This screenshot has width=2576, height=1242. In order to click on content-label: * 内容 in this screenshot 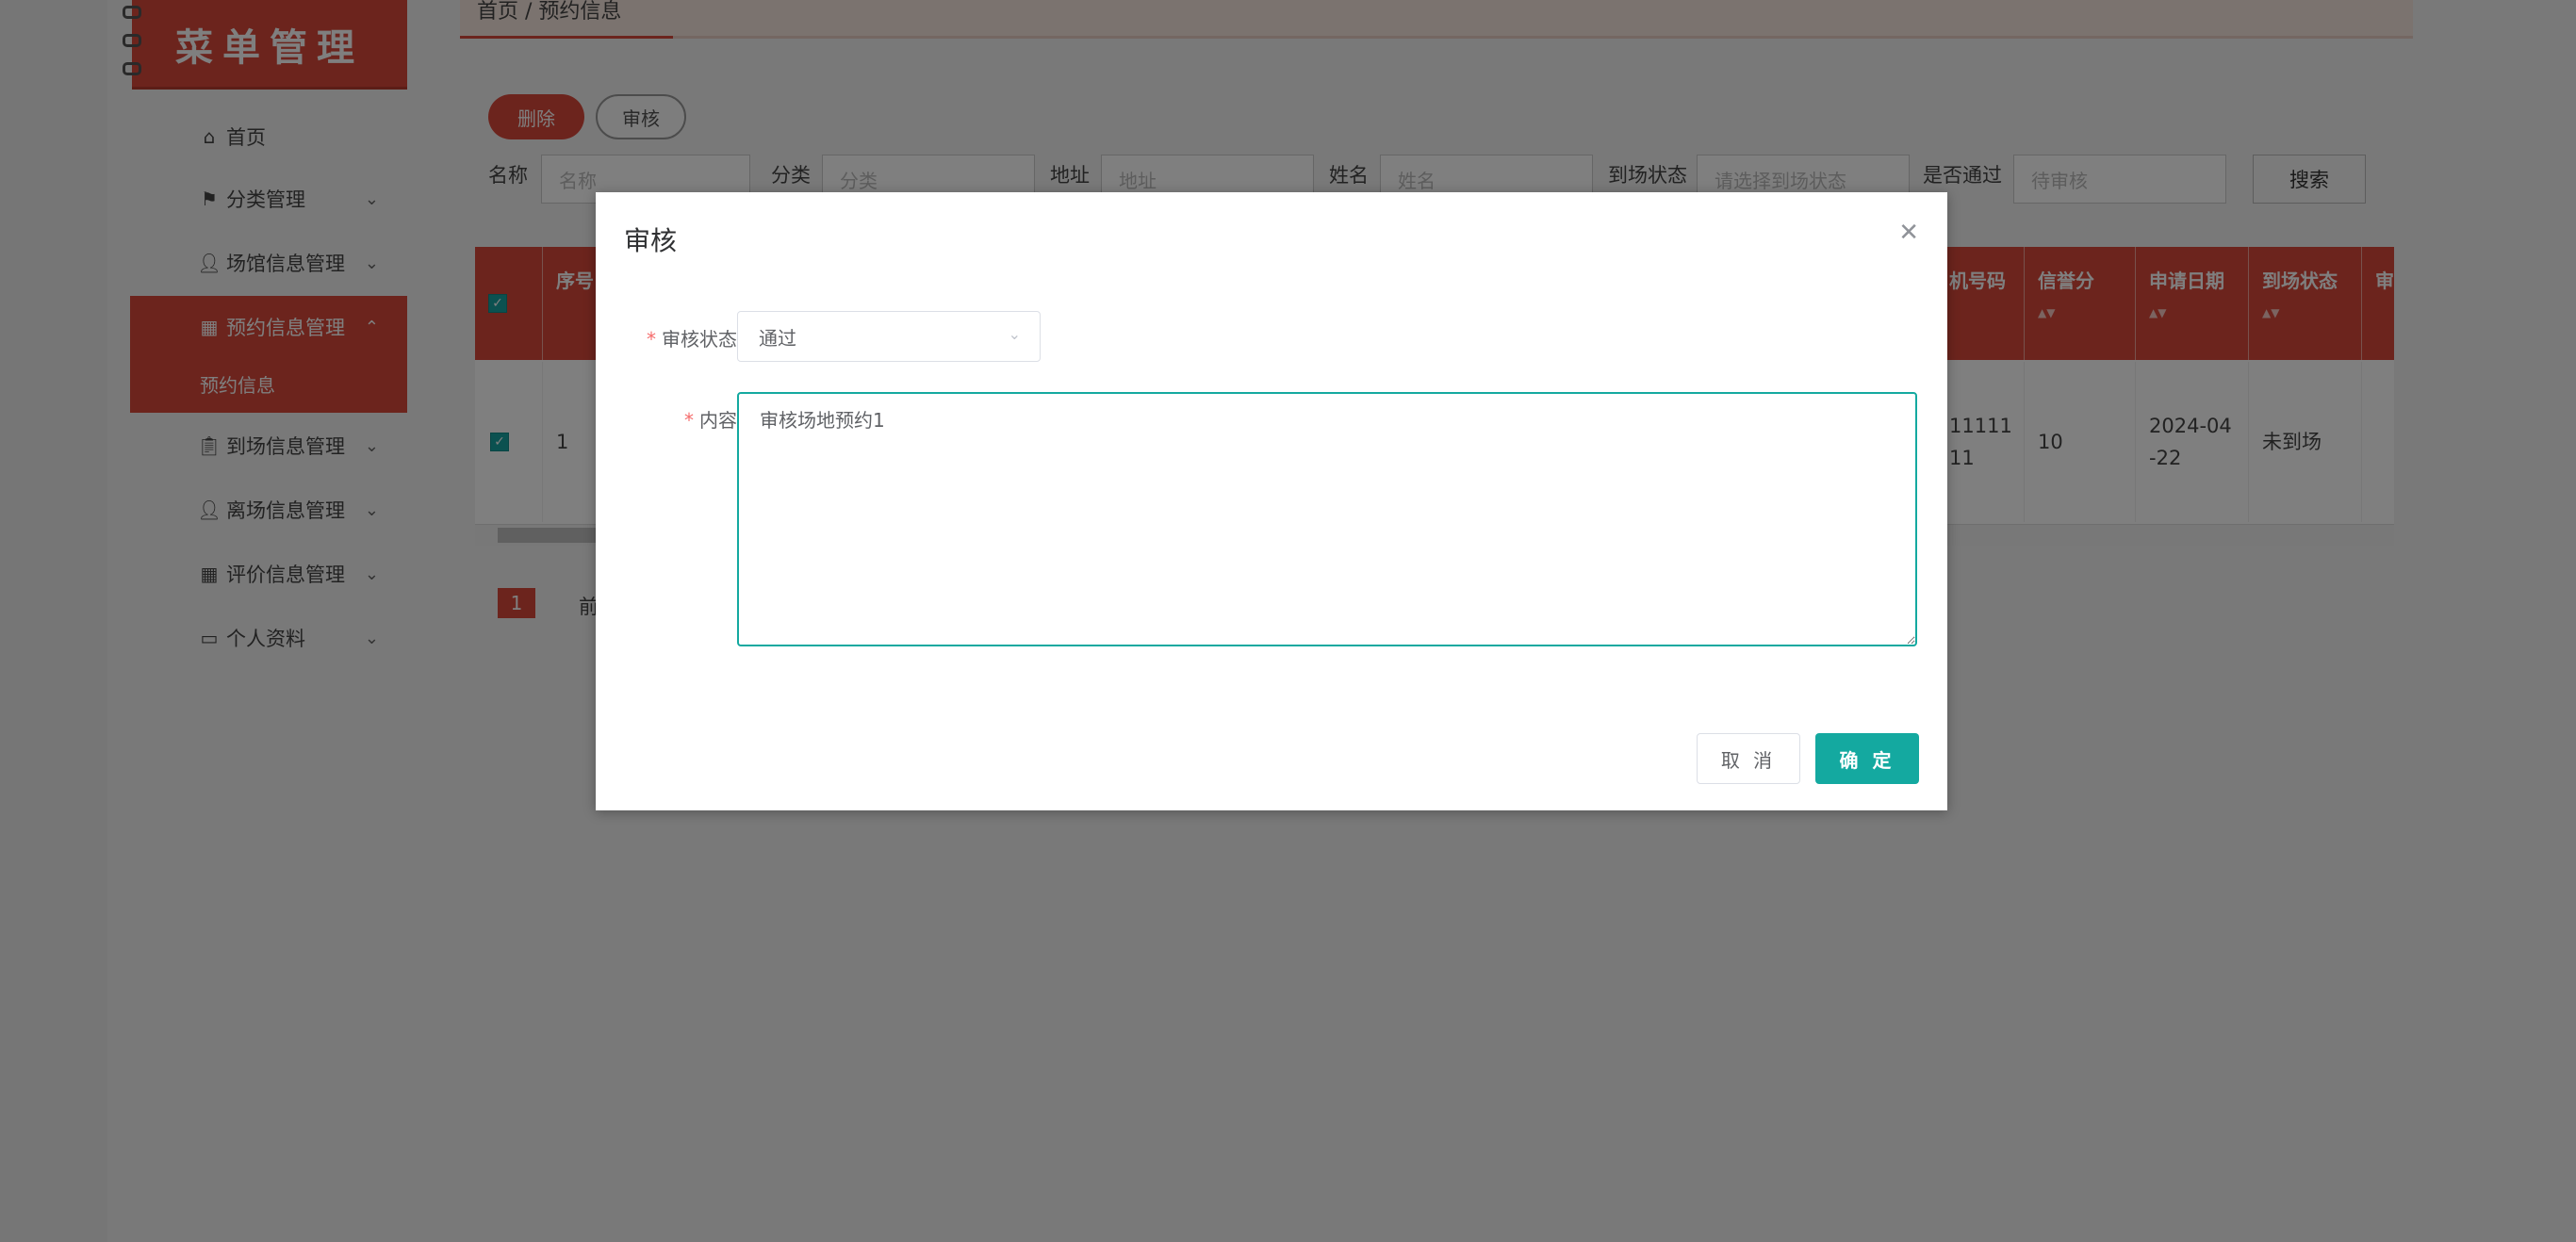, I will do `click(666, 419)`.